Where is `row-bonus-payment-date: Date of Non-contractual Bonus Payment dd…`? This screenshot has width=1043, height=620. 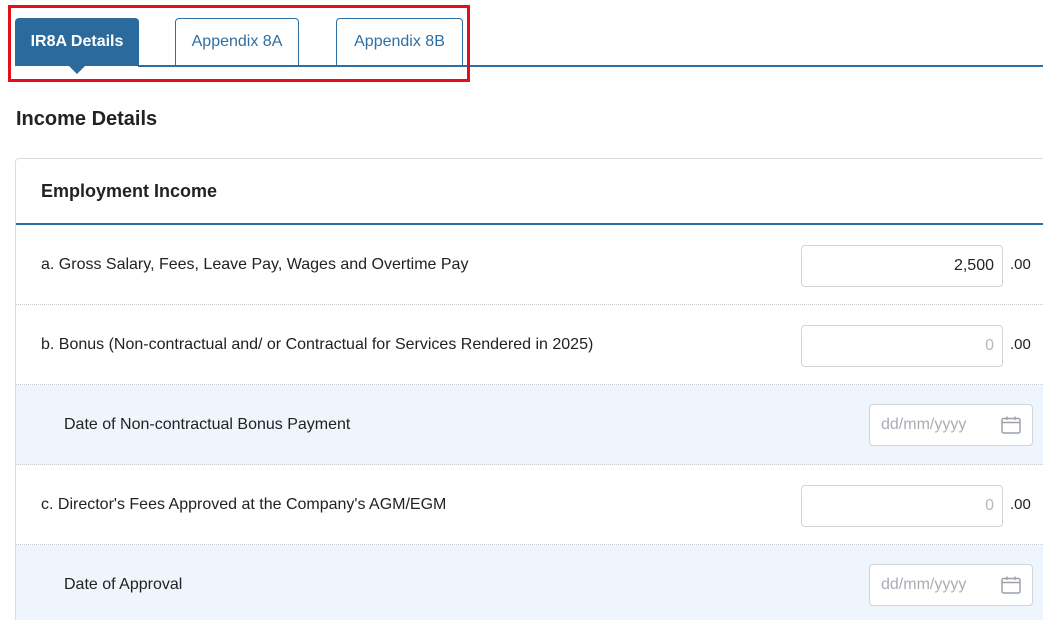
row-bonus-payment-date: Date of Non-contractual Bonus Payment dd… is located at coordinates (529, 425).